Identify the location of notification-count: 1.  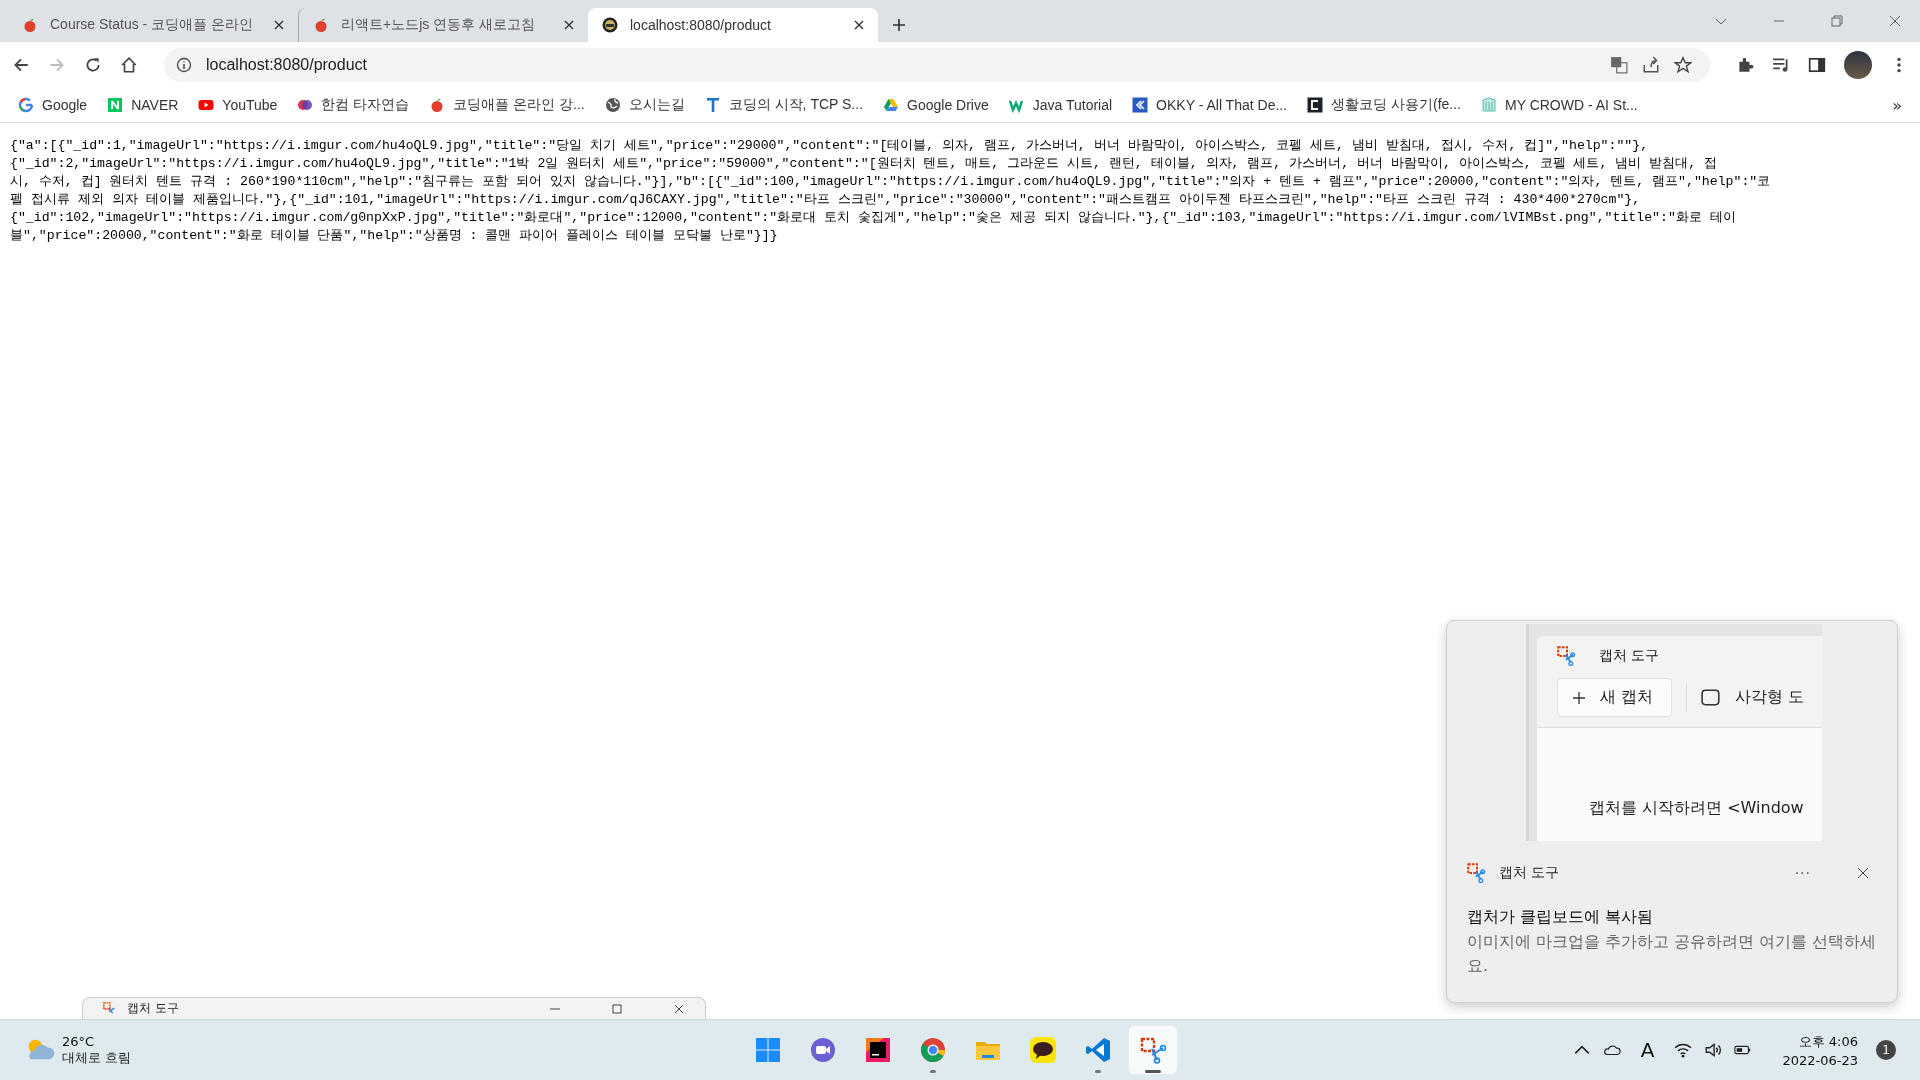
(1886, 1050).